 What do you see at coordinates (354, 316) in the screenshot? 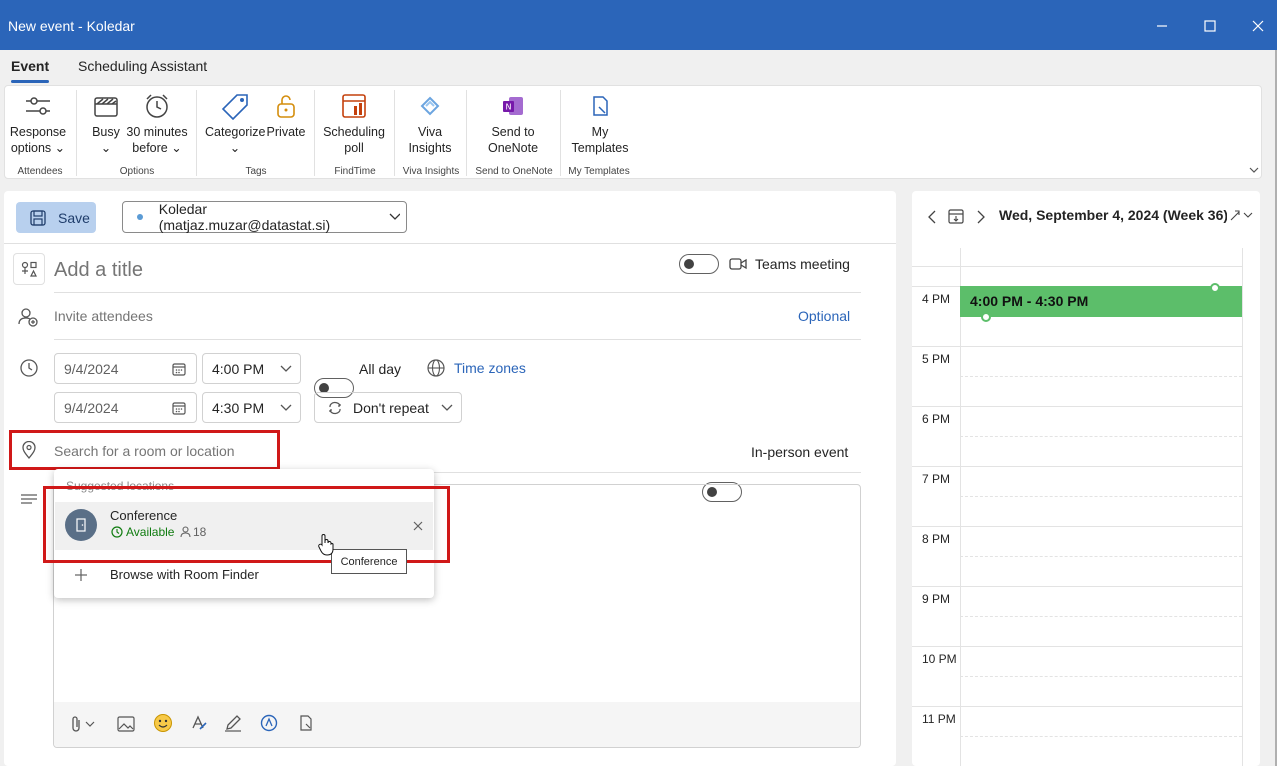
I see `invite-attendees-input` at bounding box center [354, 316].